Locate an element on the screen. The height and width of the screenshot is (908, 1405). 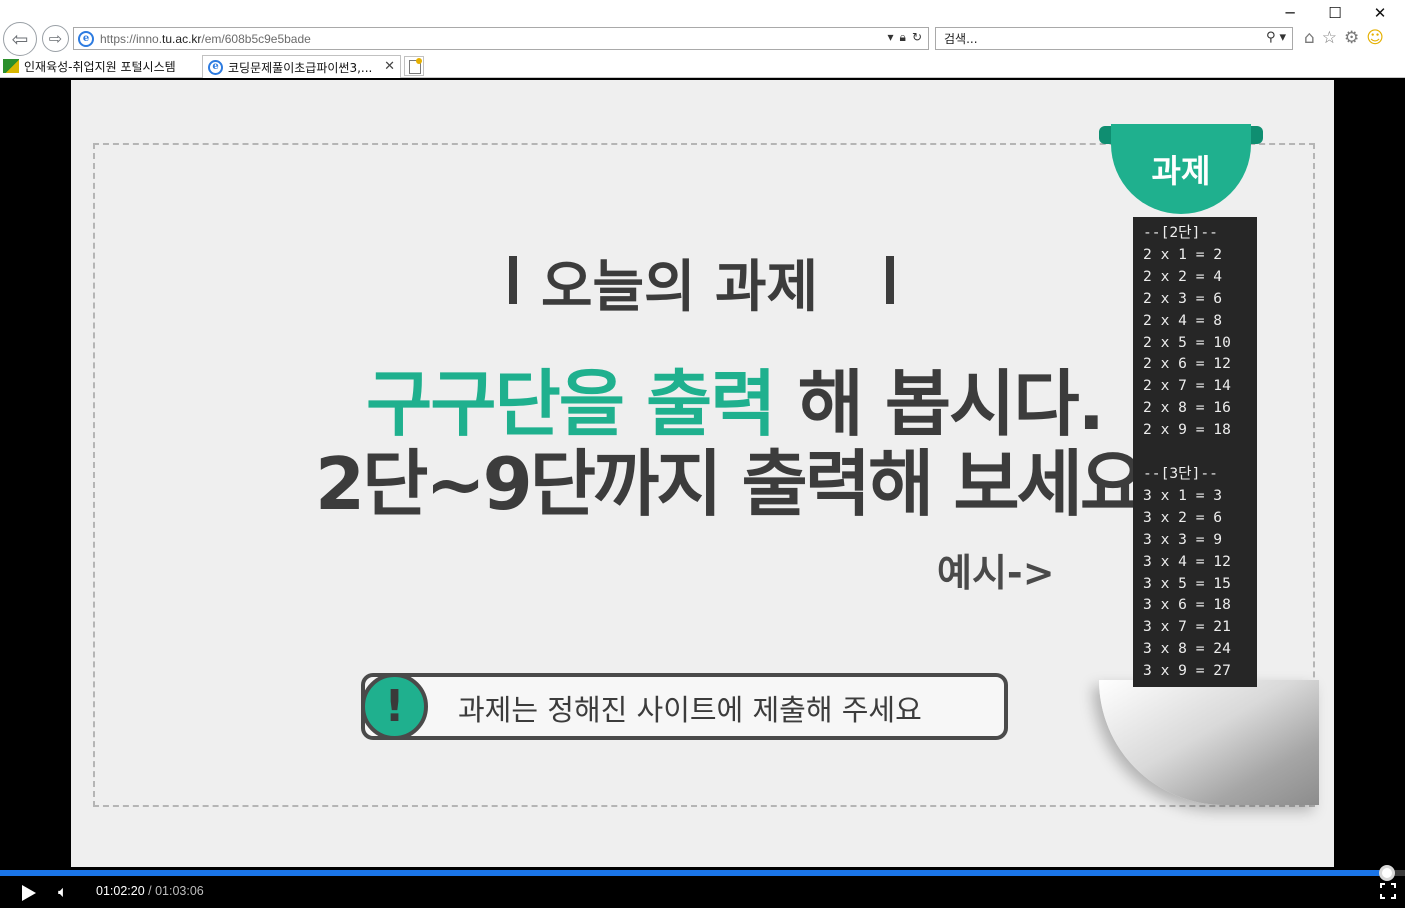
current-time: 01:02:20 is located at coordinates (120, 891).